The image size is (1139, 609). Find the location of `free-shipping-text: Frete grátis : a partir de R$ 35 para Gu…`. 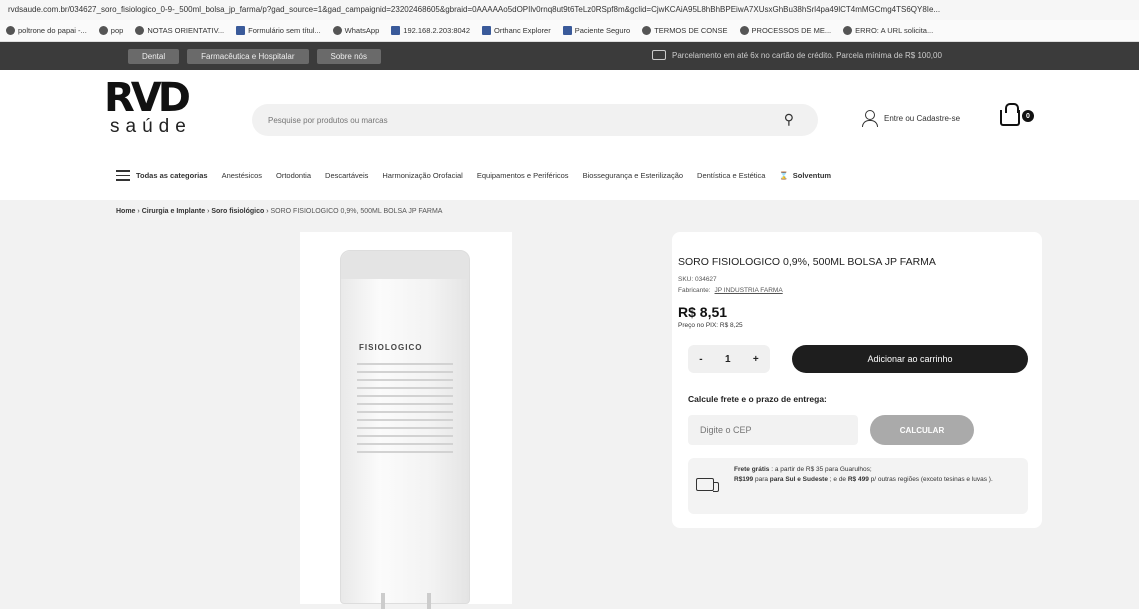

free-shipping-text: Frete grátis : a partir de R$ 35 para Gu… is located at coordinates (863, 474).